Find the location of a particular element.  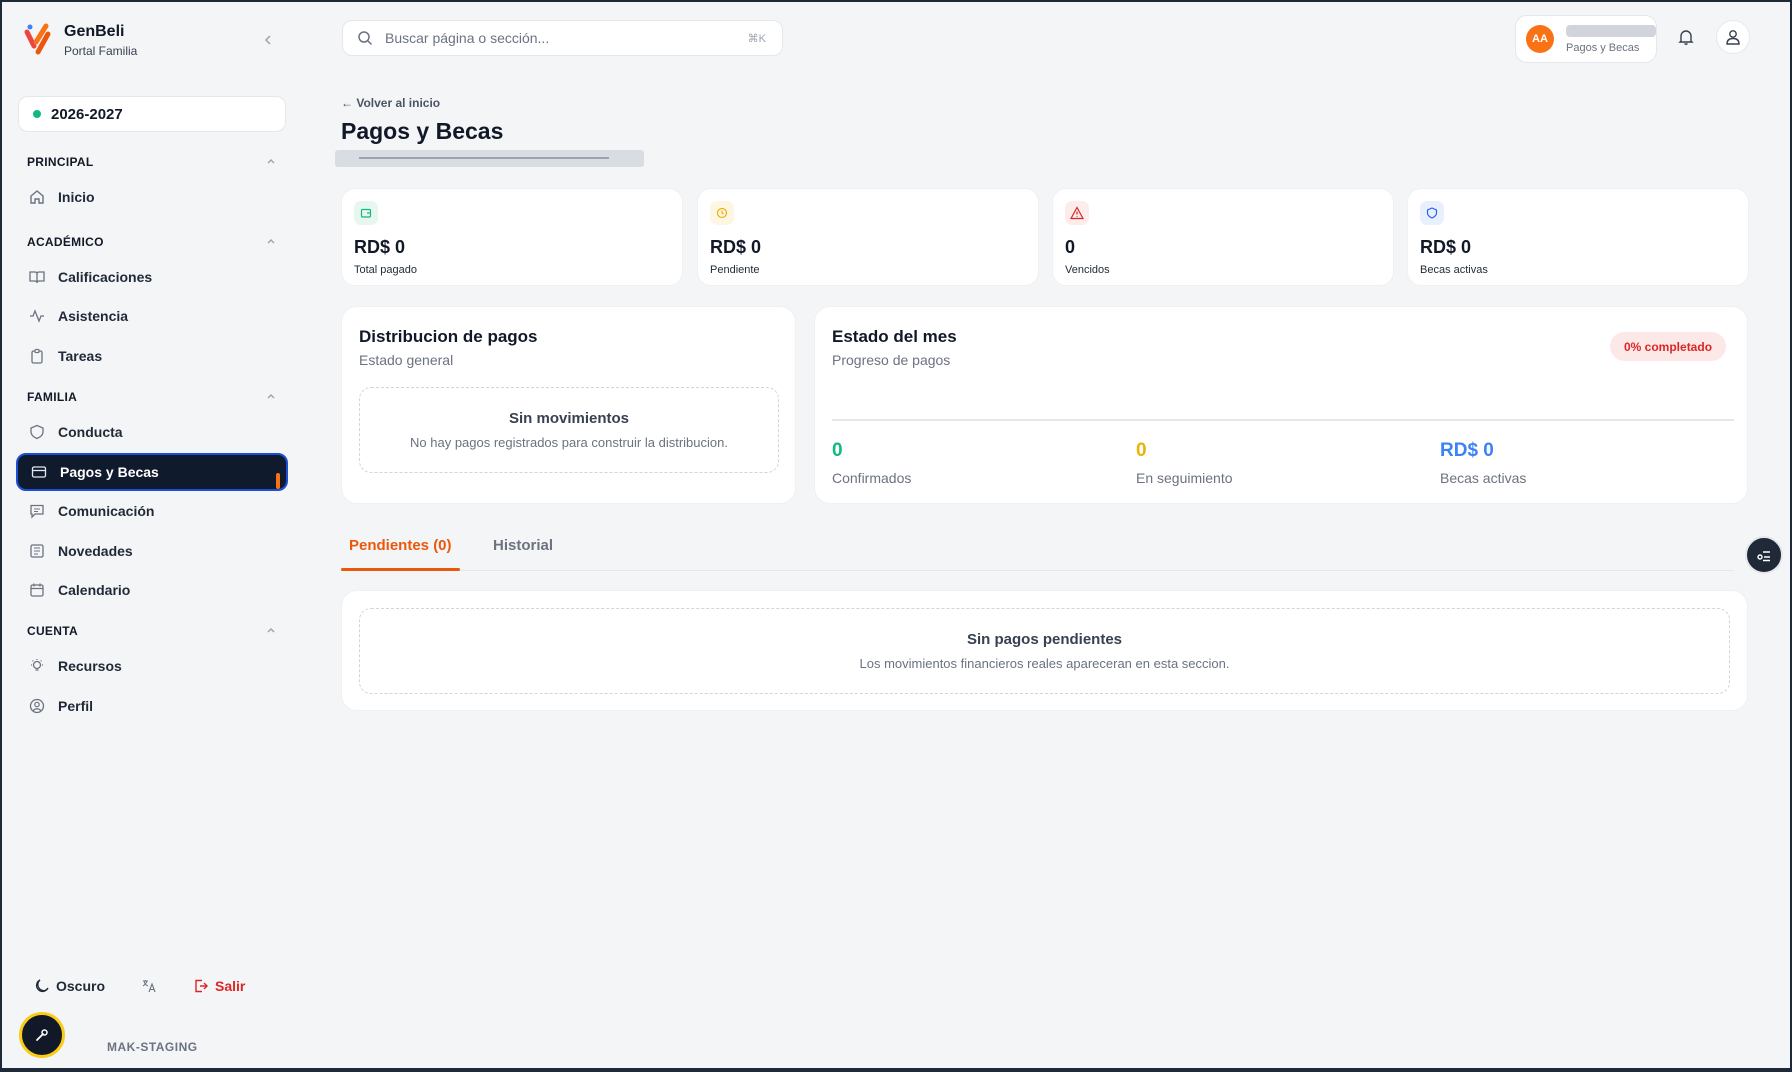

search-icon is located at coordinates (365, 38).